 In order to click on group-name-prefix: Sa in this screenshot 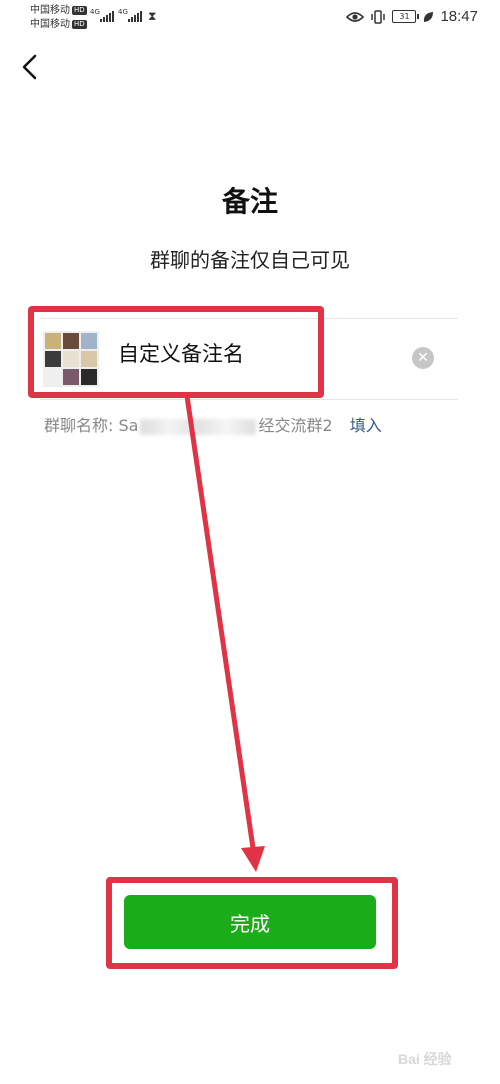, I will do `click(128, 425)`.